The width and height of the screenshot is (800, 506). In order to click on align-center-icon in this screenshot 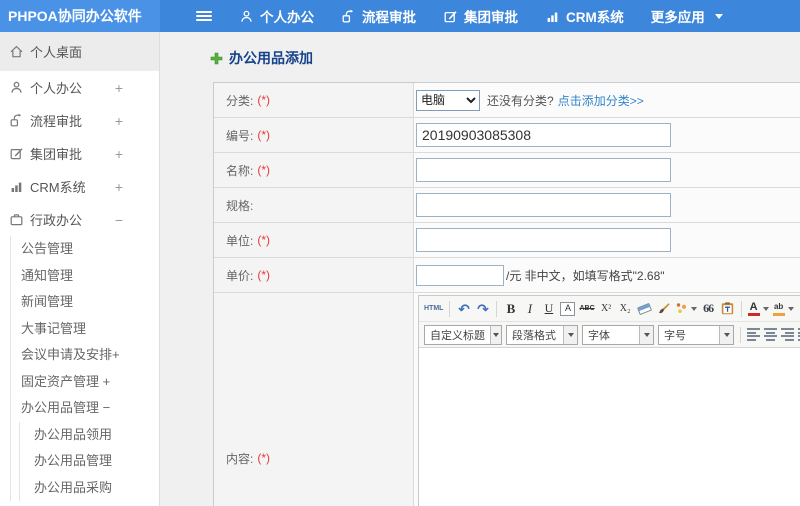, I will do `click(770, 334)`.